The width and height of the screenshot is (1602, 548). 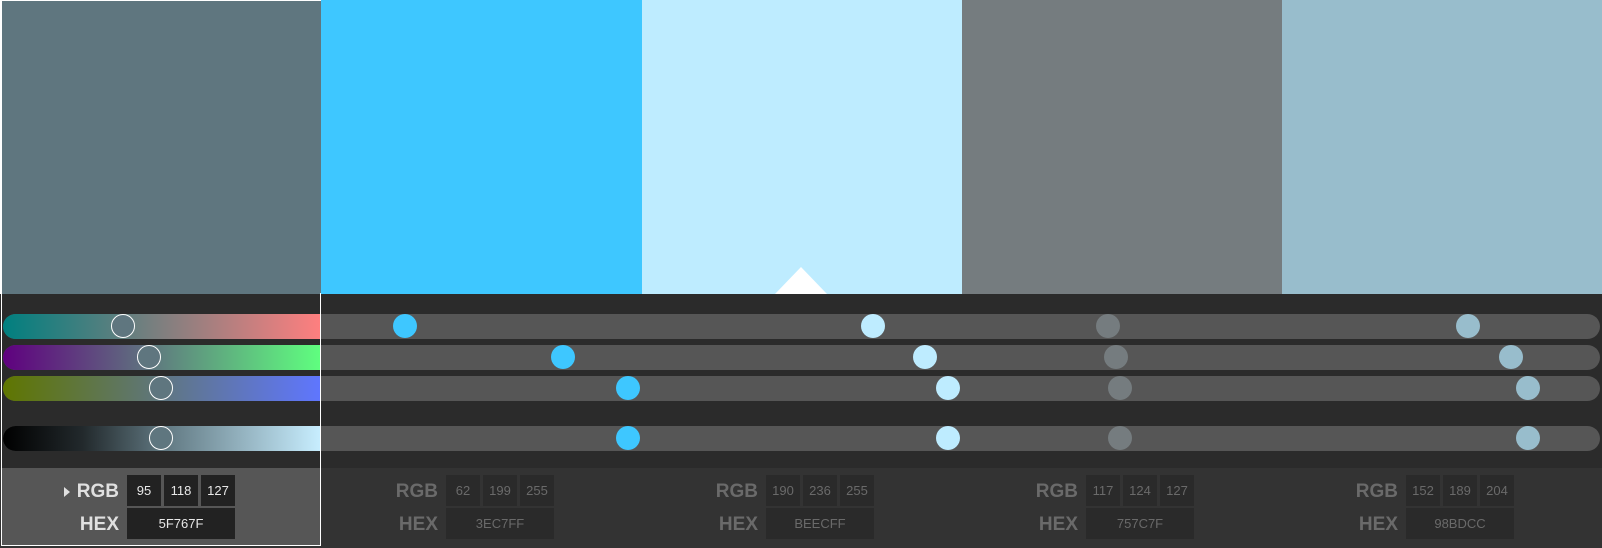 What do you see at coordinates (144, 490) in the screenshot?
I see `red-value-field: 95` at bounding box center [144, 490].